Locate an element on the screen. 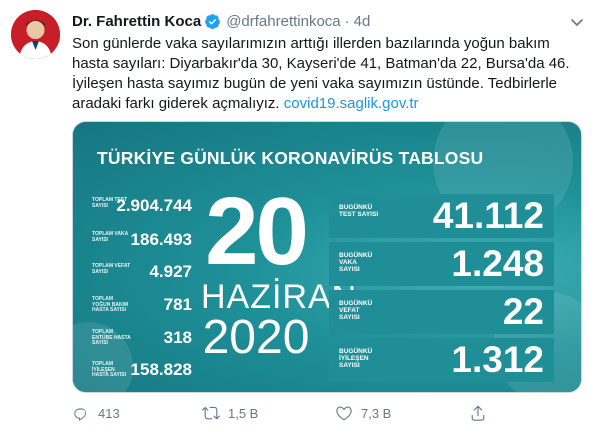 The height and width of the screenshot is (438, 599). share-button is located at coordinates (482, 413).